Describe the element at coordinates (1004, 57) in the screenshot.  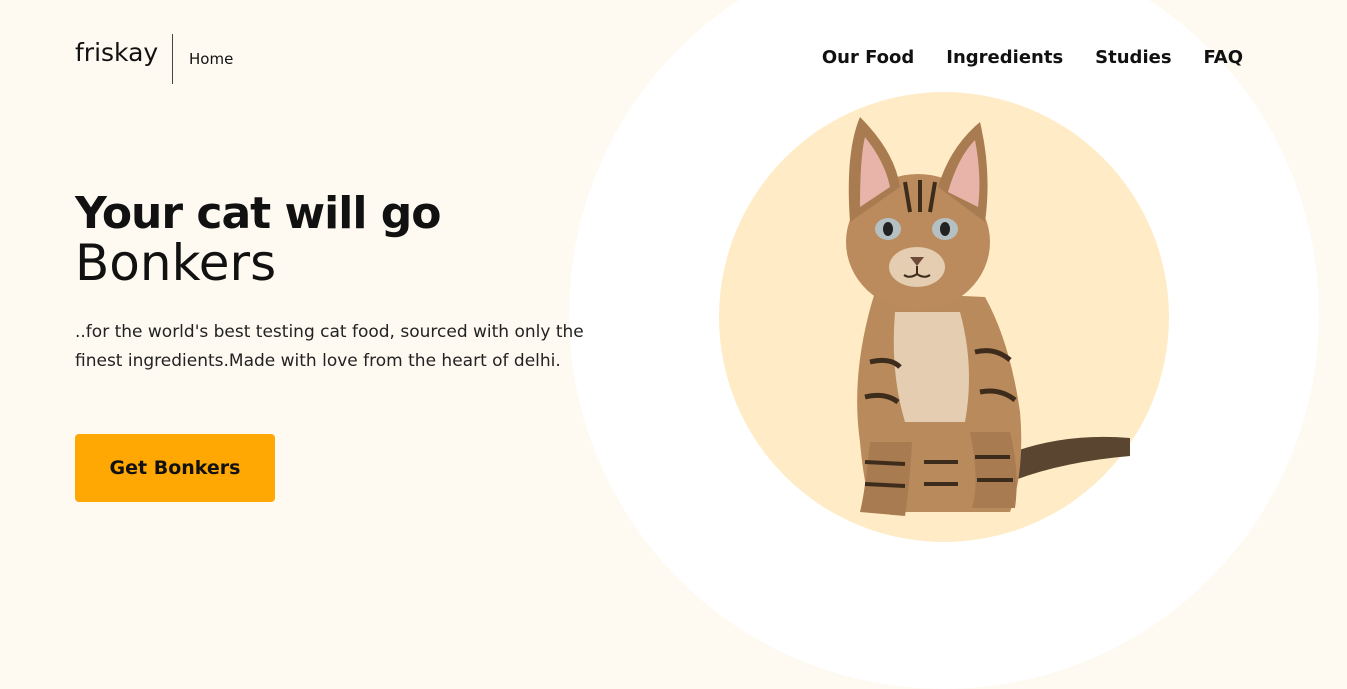
I see `nav-item-ingredients: Ingredients` at that location.